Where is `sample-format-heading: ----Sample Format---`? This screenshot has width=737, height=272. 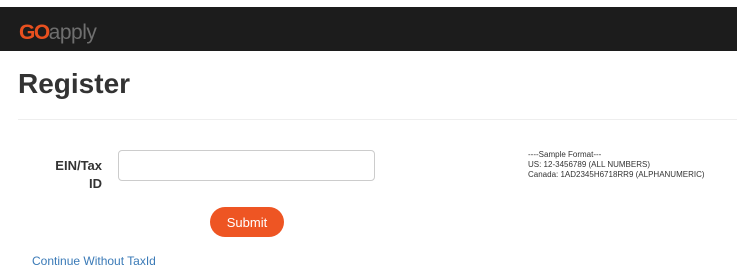
sample-format-heading: ----Sample Format--- is located at coordinates (565, 154).